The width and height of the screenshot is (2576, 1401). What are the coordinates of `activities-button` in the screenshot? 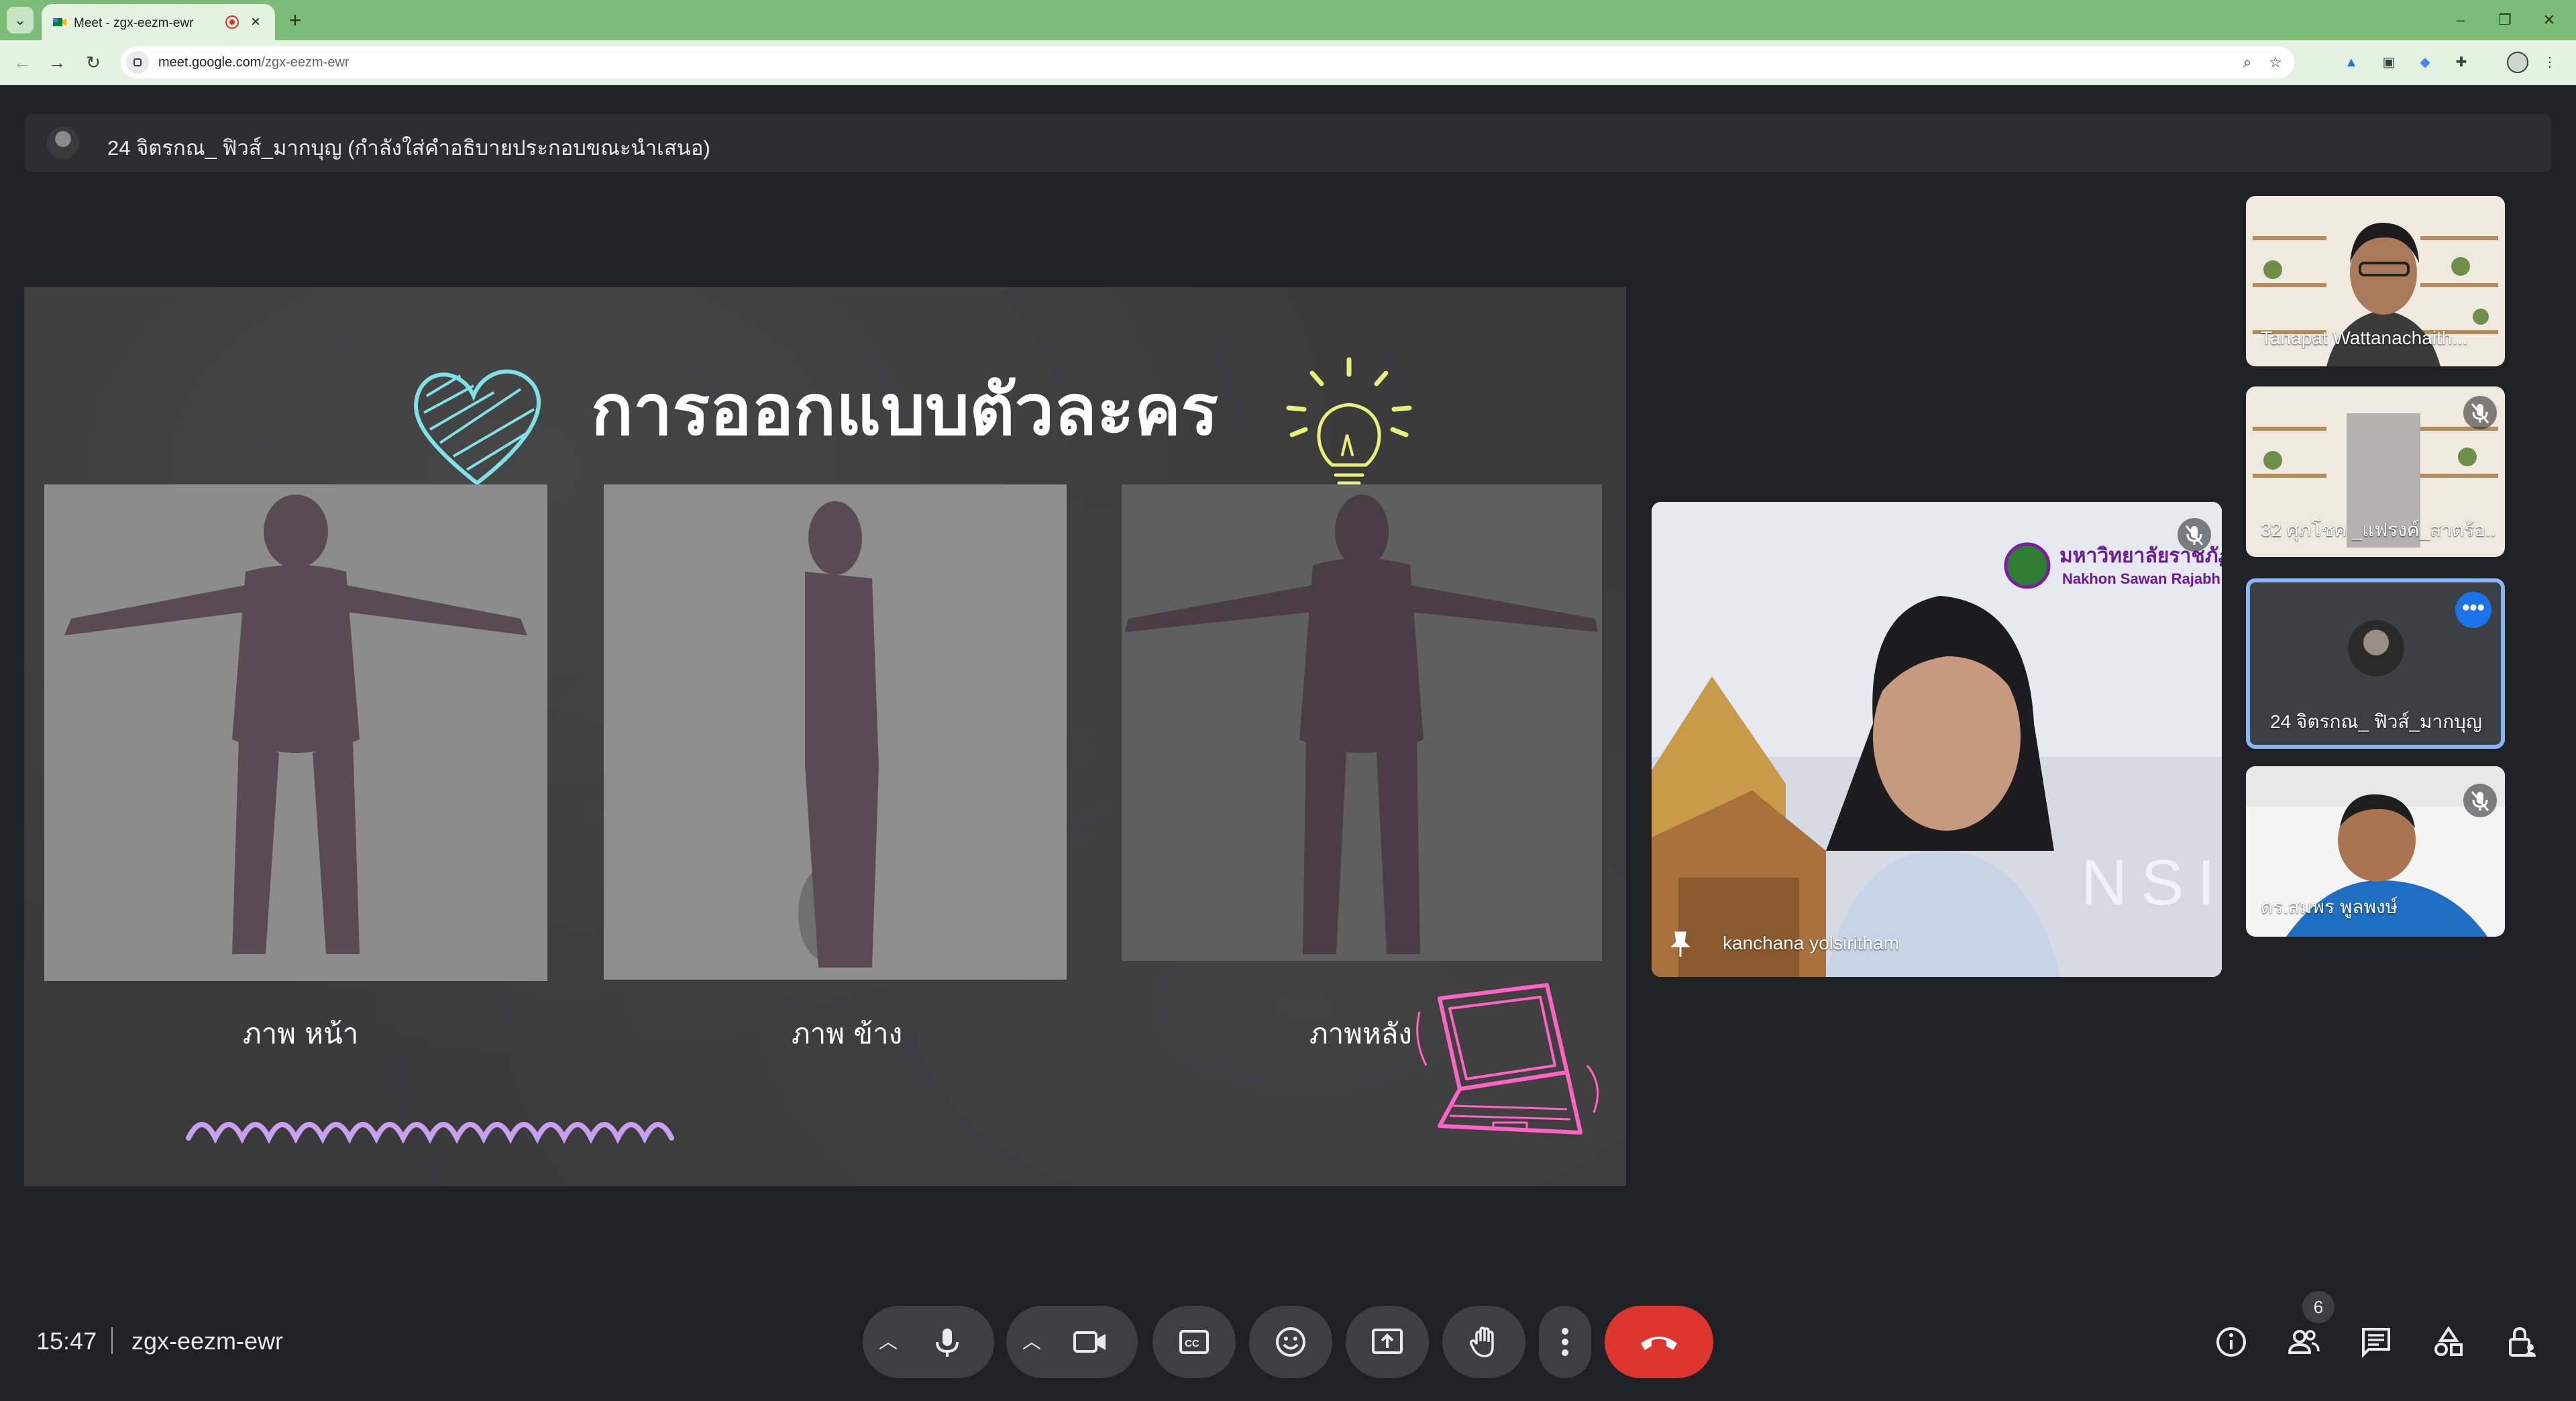 It's located at (2448, 1342).